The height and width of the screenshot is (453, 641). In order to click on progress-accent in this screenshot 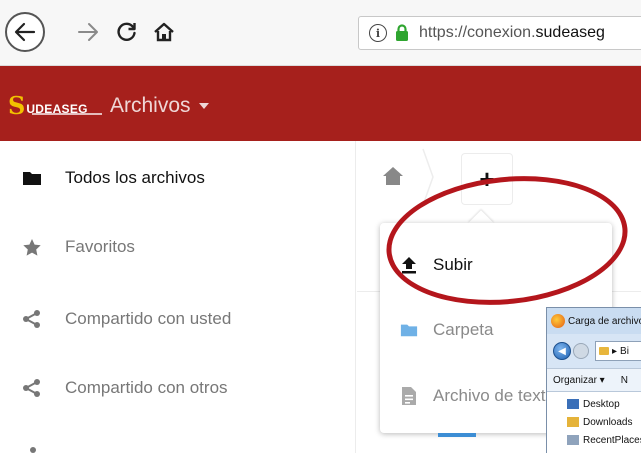, I will do `click(457, 435)`.